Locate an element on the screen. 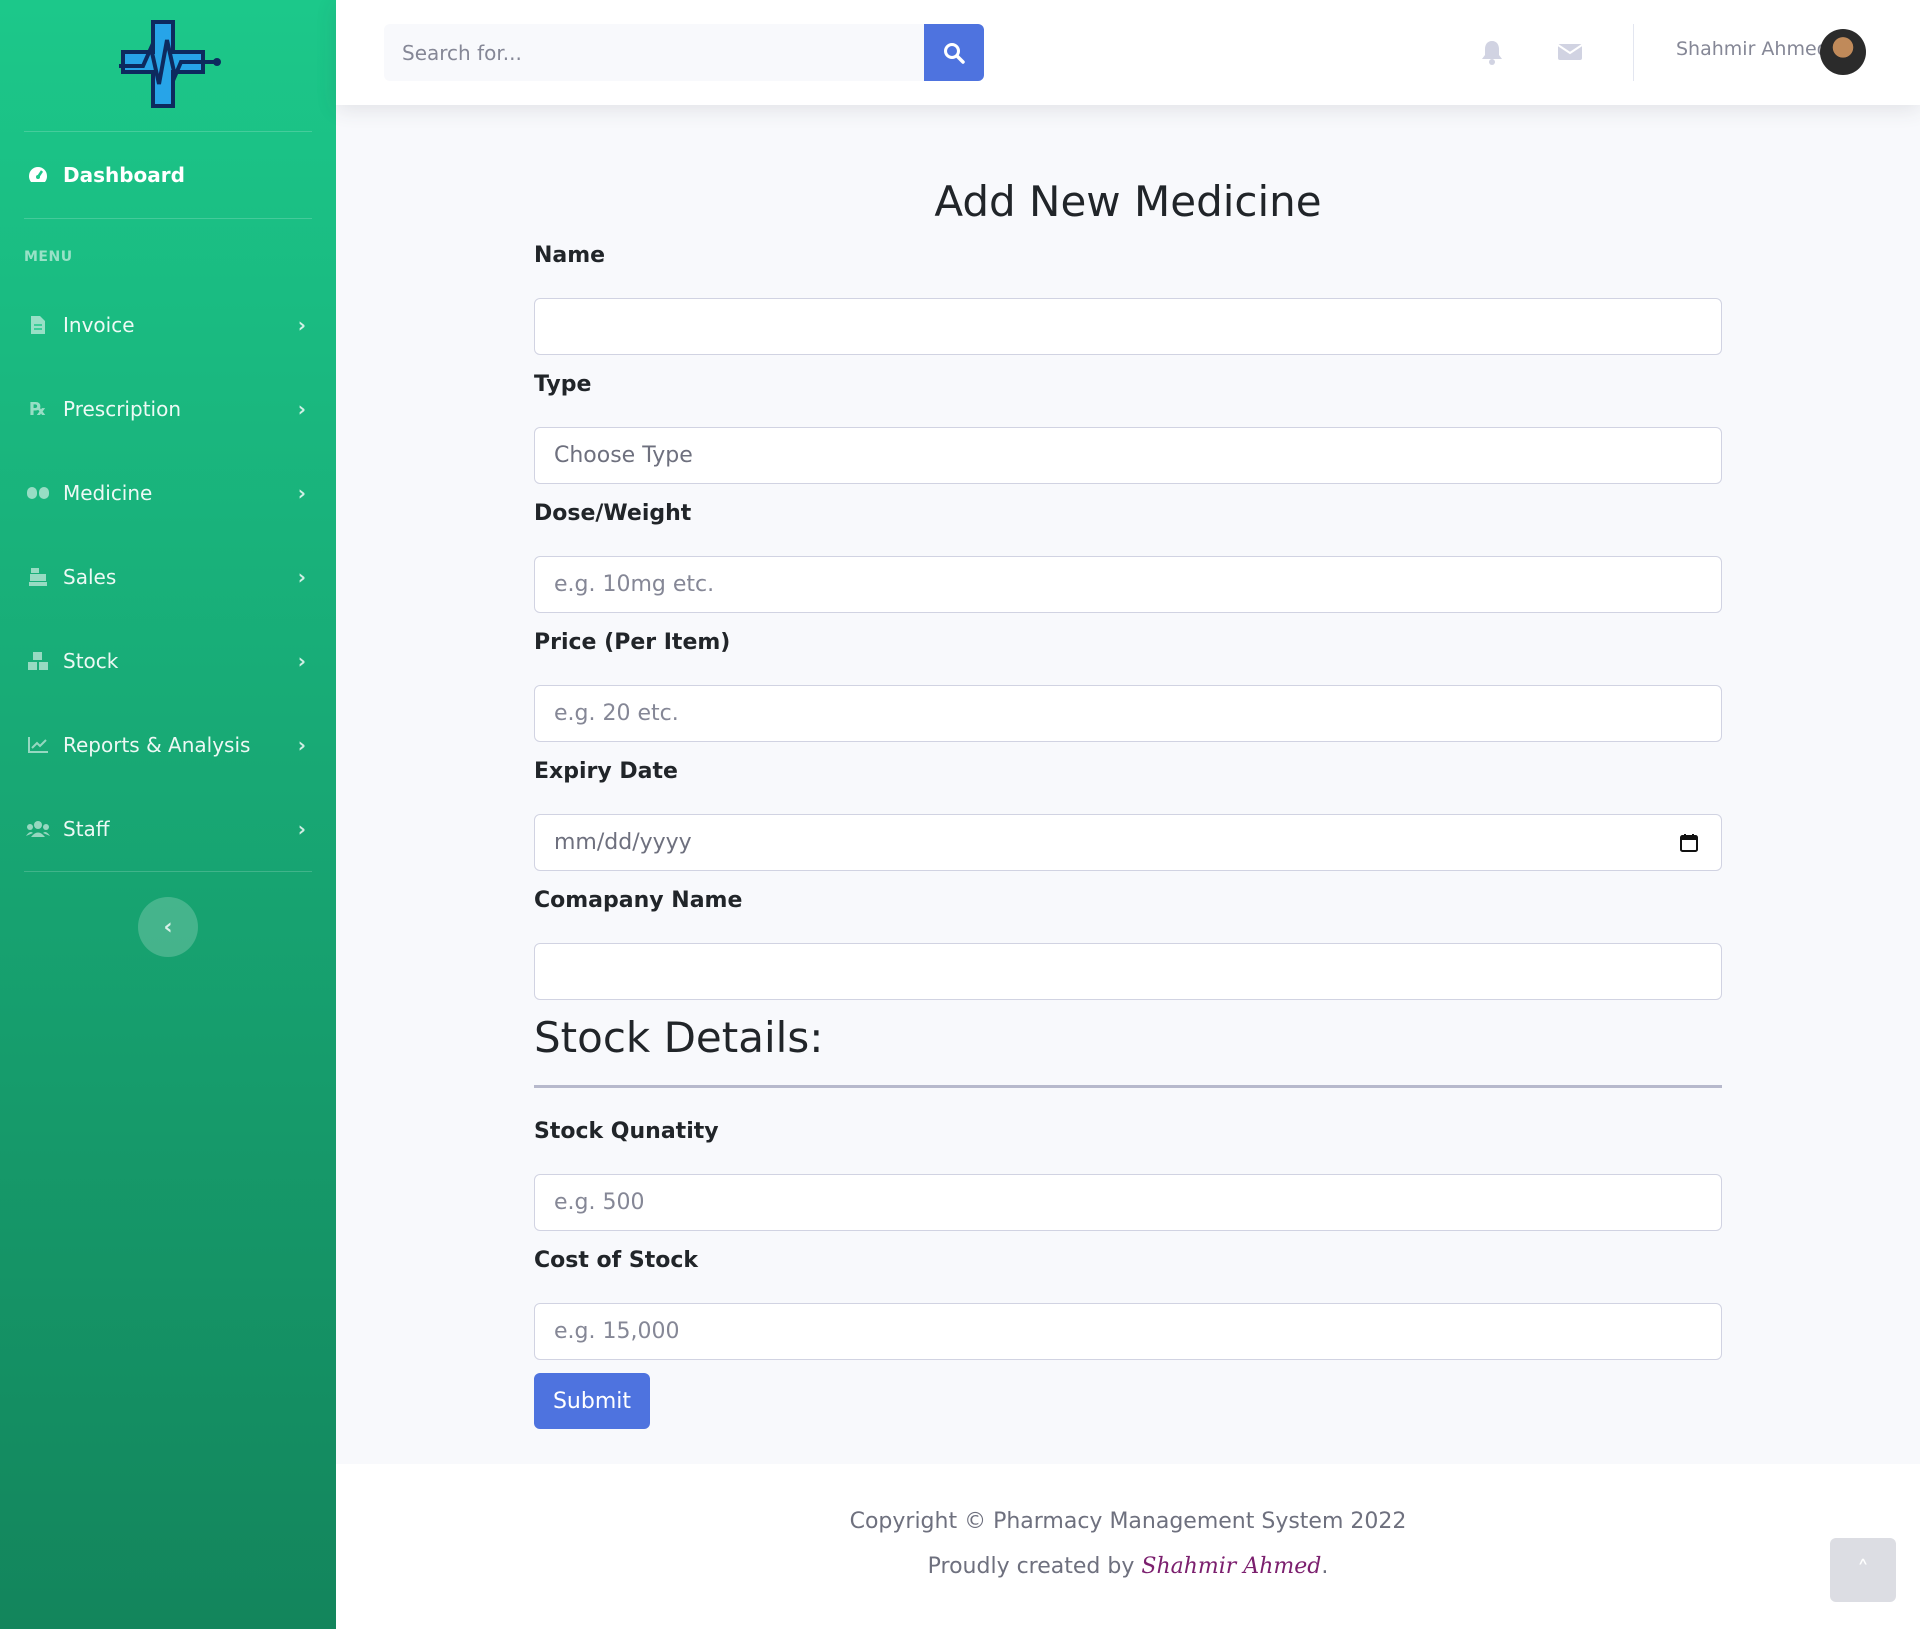 The width and height of the screenshot is (1920, 1629). envelope-icon is located at coordinates (1570, 52).